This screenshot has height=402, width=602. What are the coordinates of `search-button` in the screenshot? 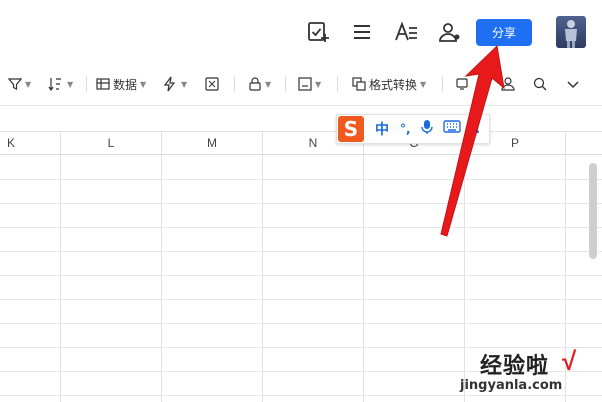 It's located at (540, 84).